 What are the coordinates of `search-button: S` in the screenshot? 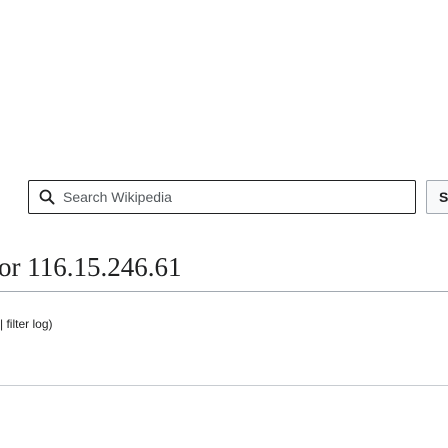 It's located at (437, 197).